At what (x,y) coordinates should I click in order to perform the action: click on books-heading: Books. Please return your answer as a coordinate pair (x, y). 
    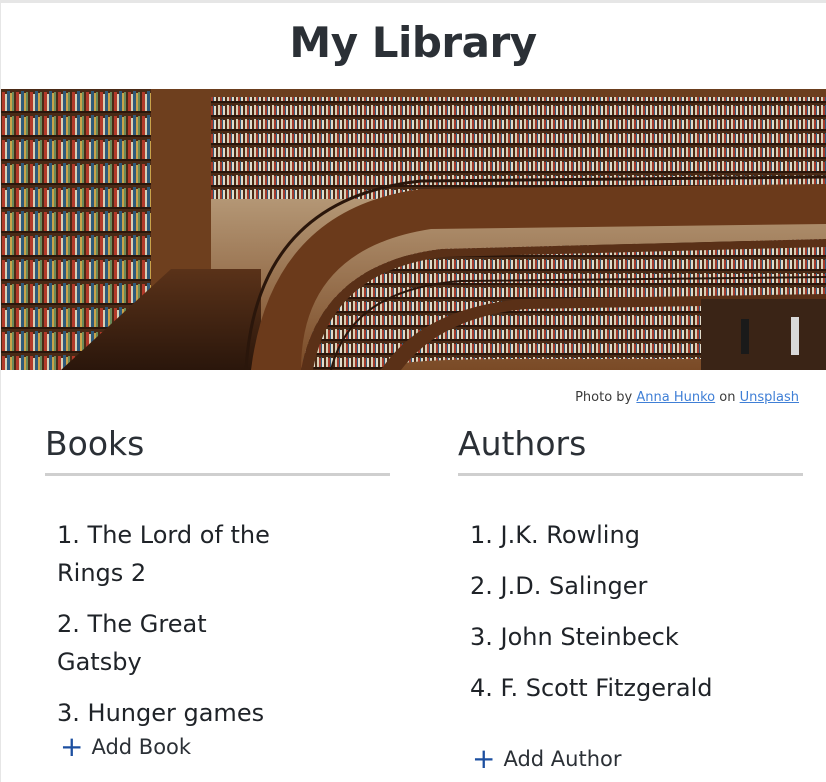
    Looking at the image, I should click on (217, 450).